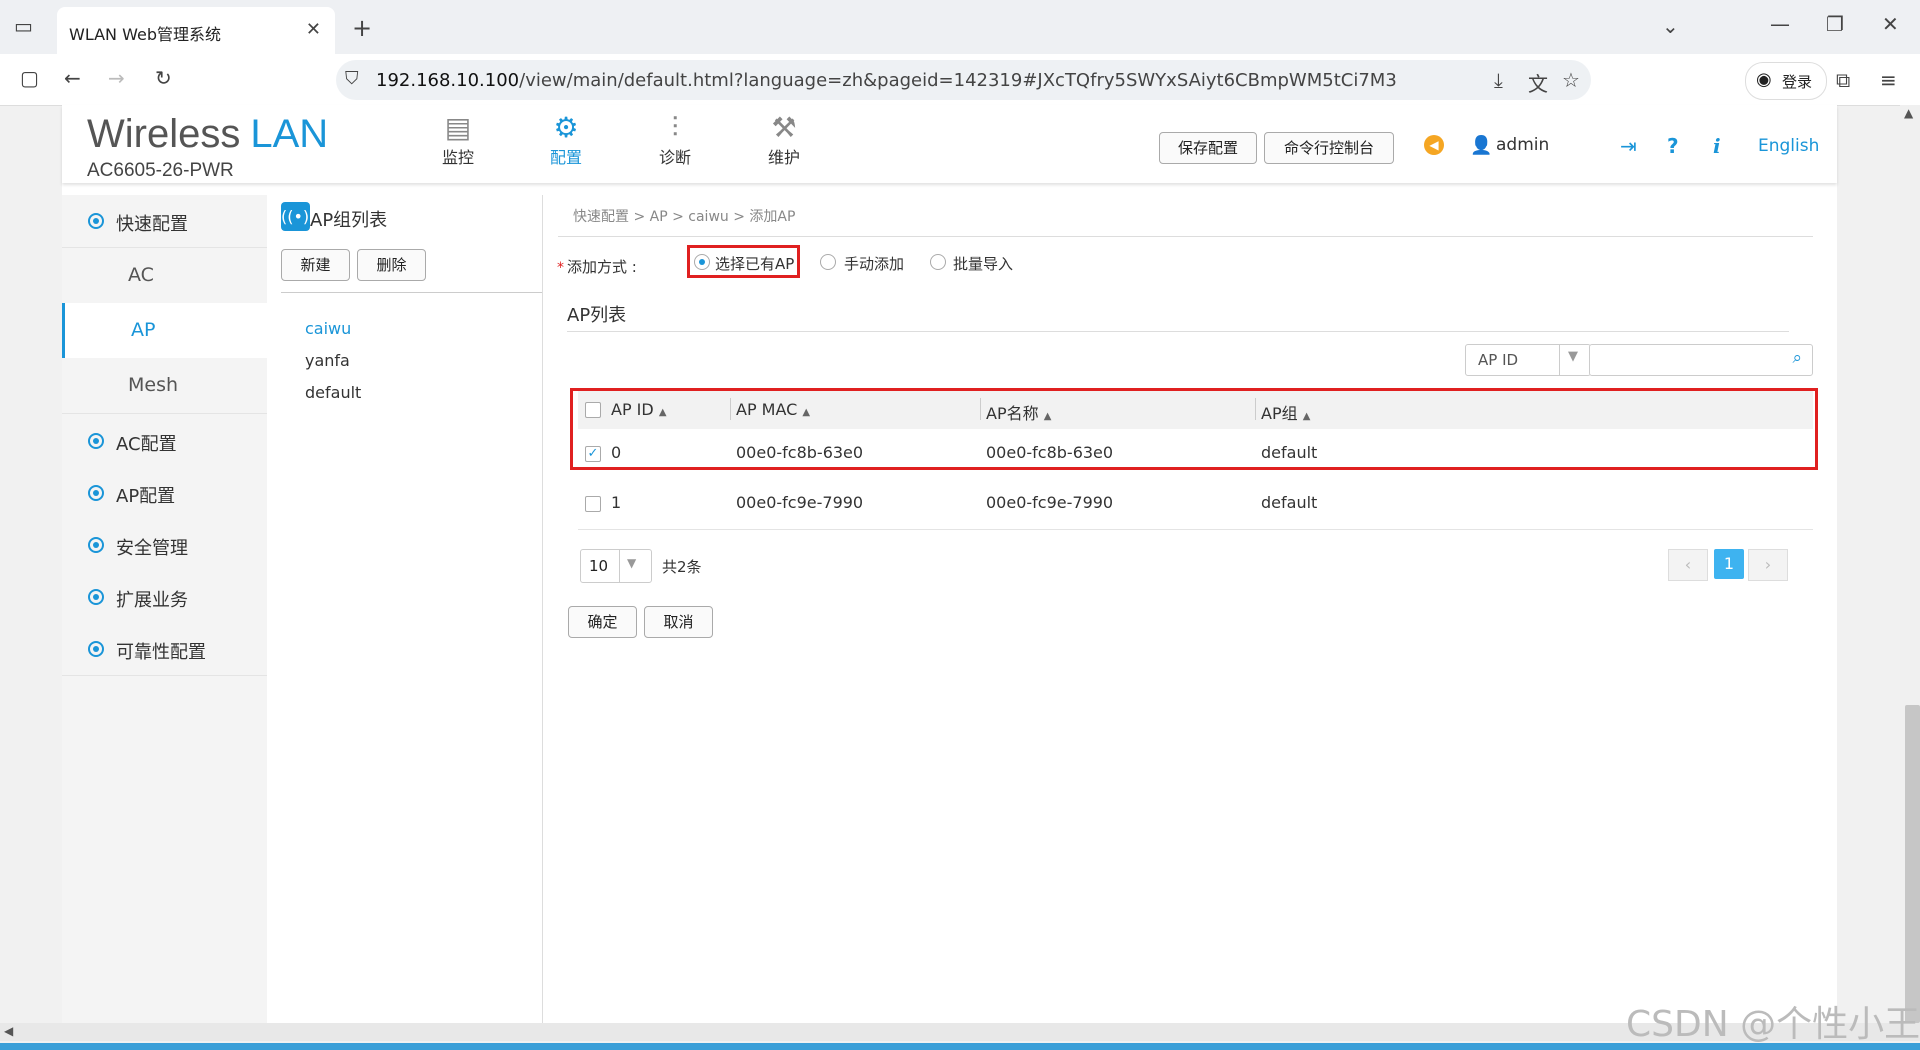 The image size is (1920, 1050). What do you see at coordinates (1481, 145) in the screenshot?
I see `user-icon: 👤` at bounding box center [1481, 145].